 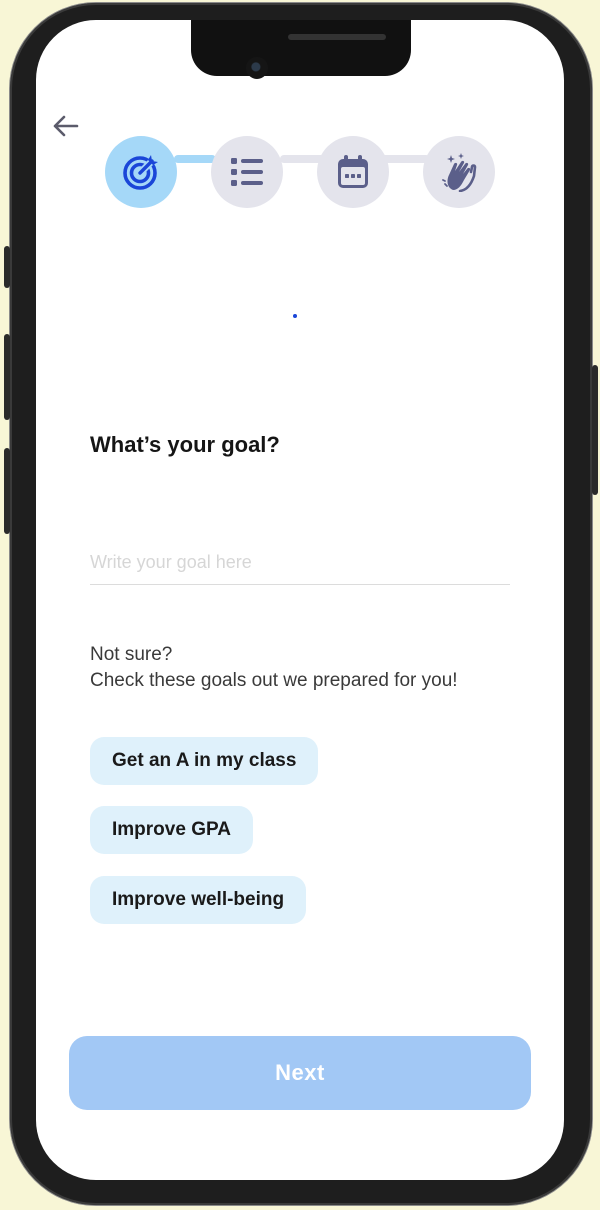 I want to click on step-schedule, so click(x=353, y=172).